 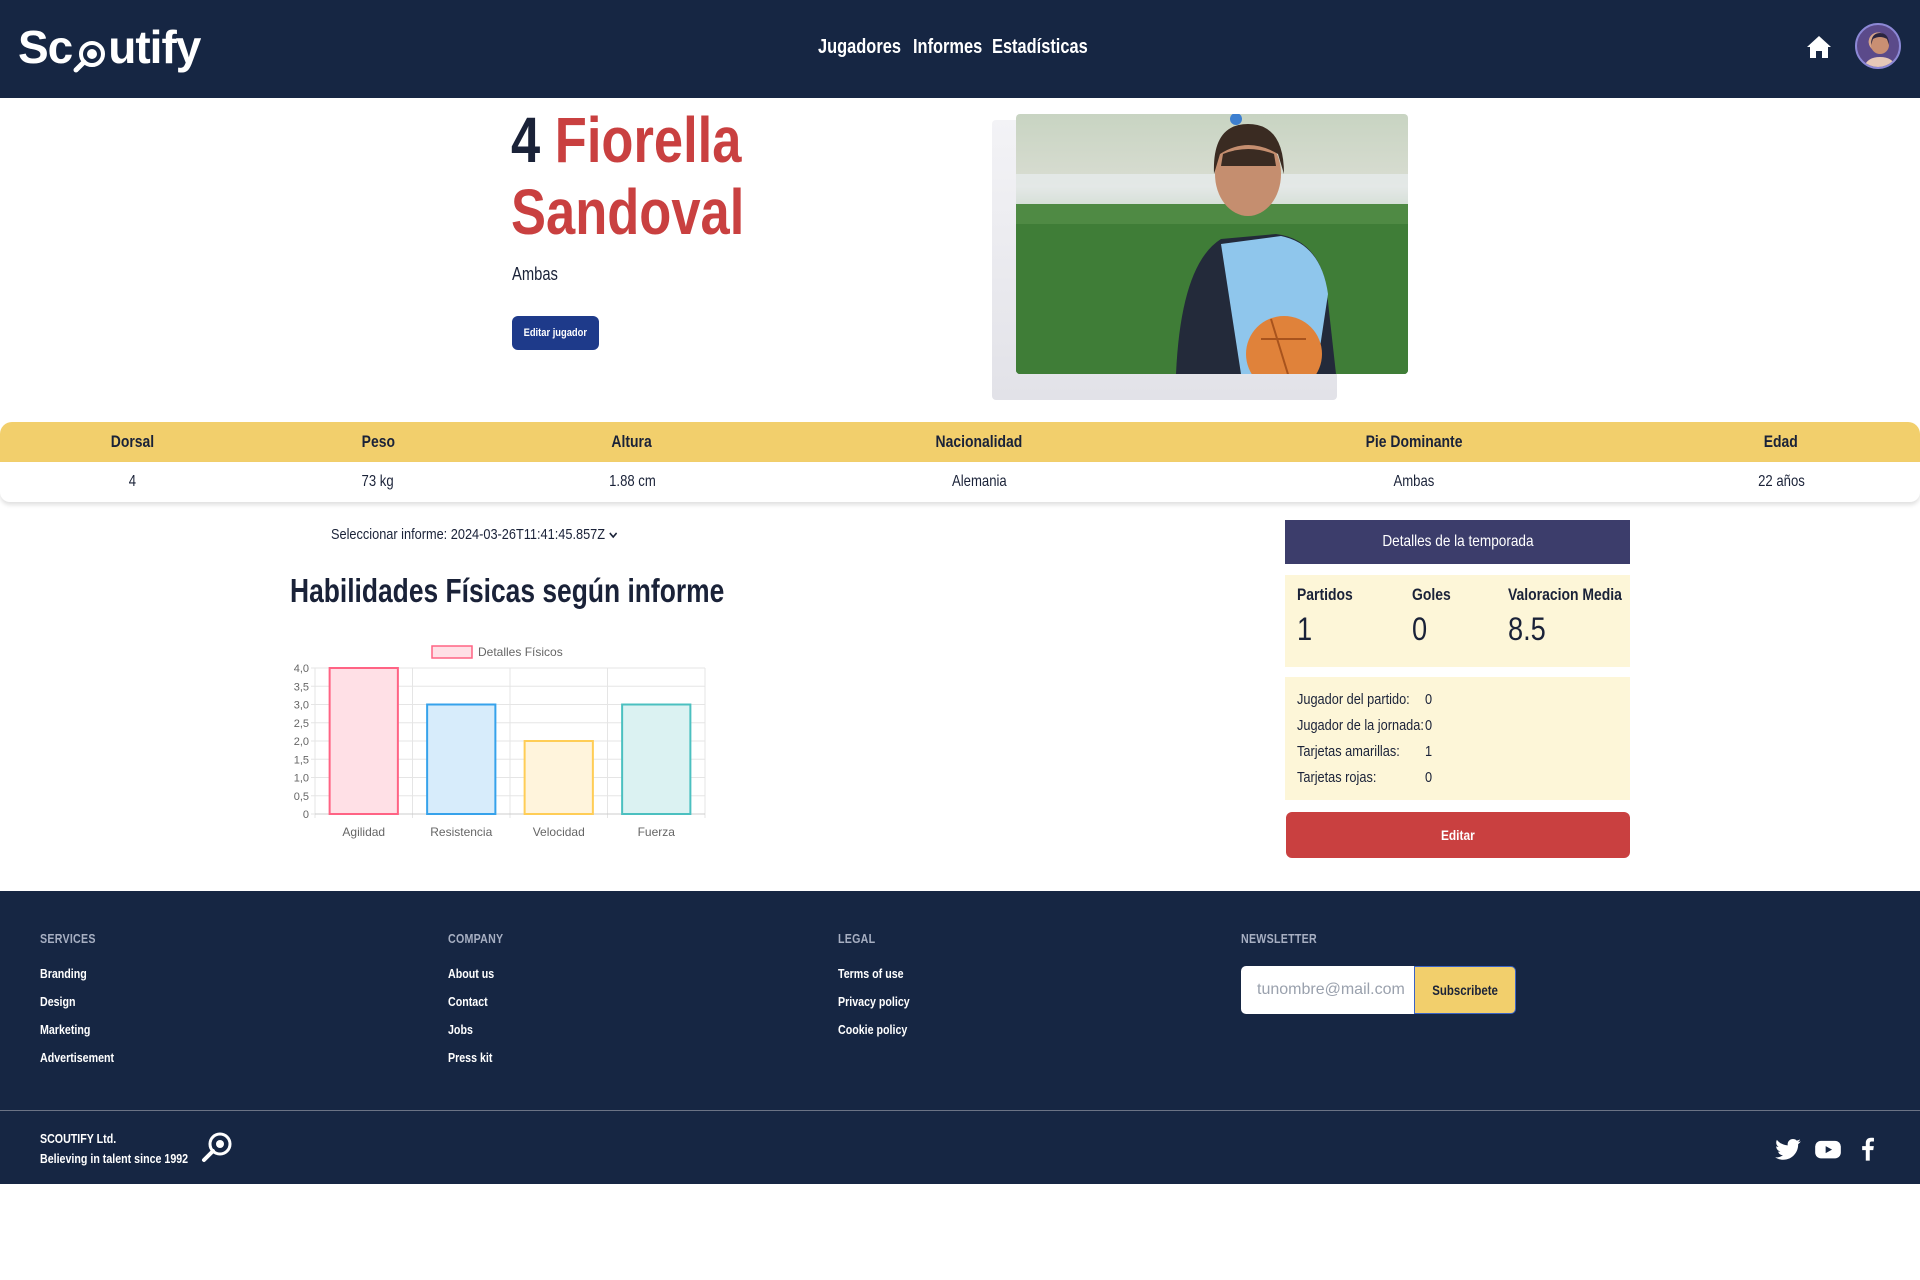 What do you see at coordinates (1414, 441) in the screenshot?
I see `header-pie-dominante: Pie Dominante` at bounding box center [1414, 441].